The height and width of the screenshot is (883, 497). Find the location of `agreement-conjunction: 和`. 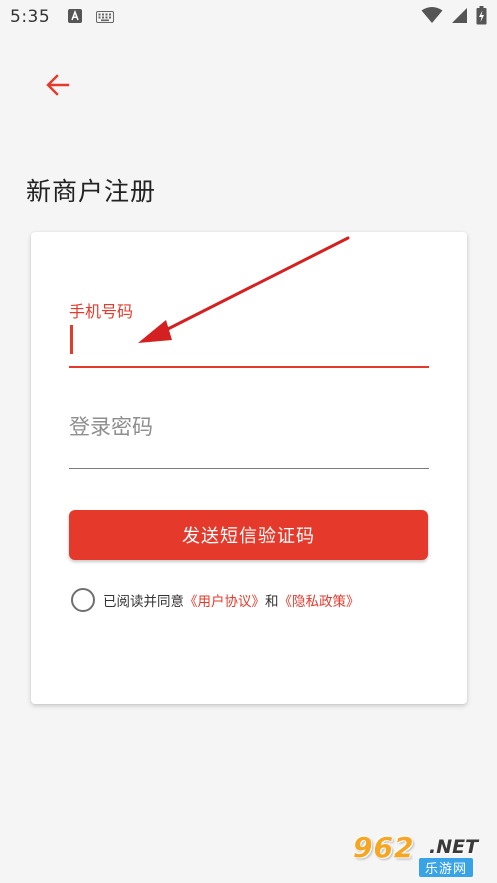

agreement-conjunction: 和 is located at coordinates (272, 602).